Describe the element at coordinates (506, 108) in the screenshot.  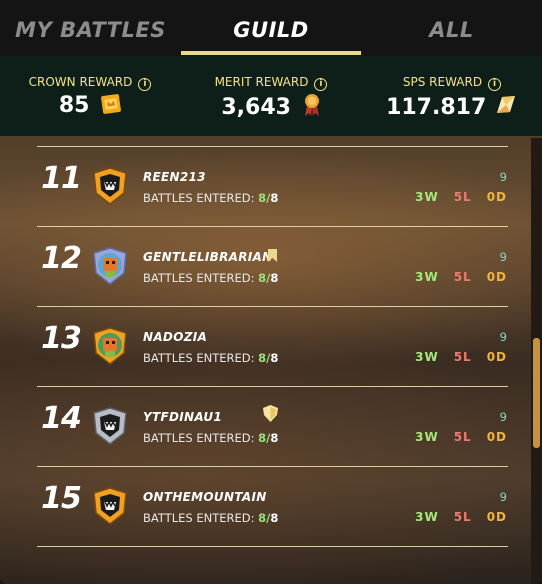
I see `sps-token-icon` at that location.